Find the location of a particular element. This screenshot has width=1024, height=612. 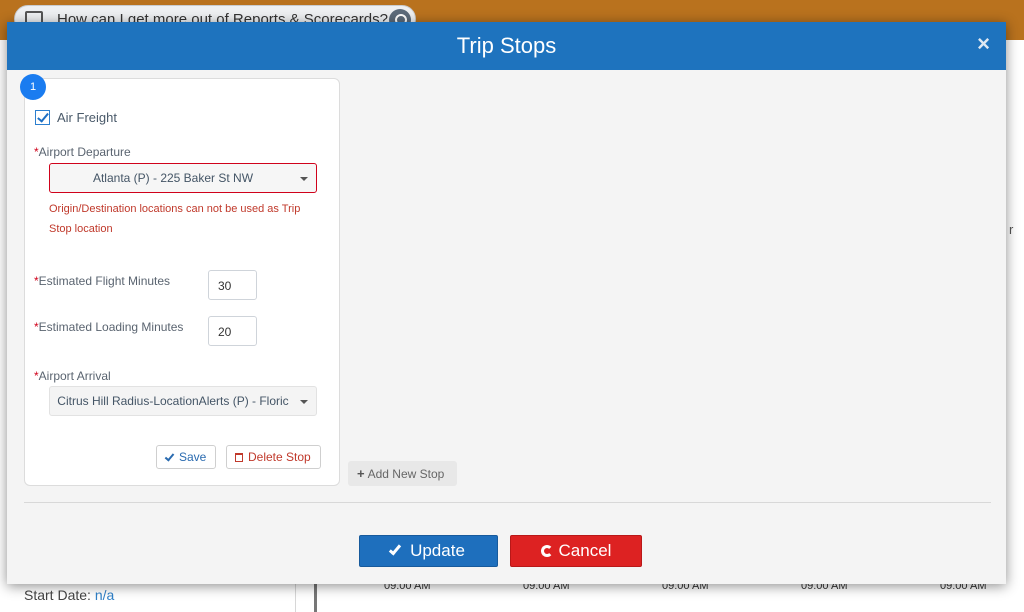

modal-header: Trip Stops × is located at coordinates (506, 46).